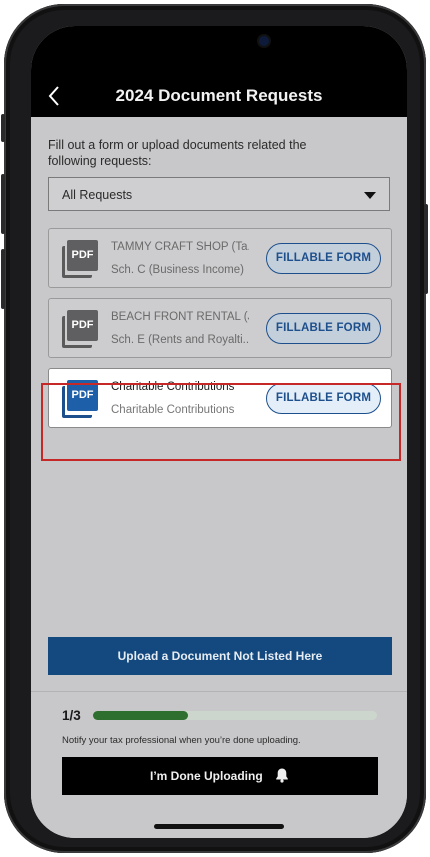 The image size is (430, 857). What do you see at coordinates (370, 195) in the screenshot?
I see `caret-down-icon` at bounding box center [370, 195].